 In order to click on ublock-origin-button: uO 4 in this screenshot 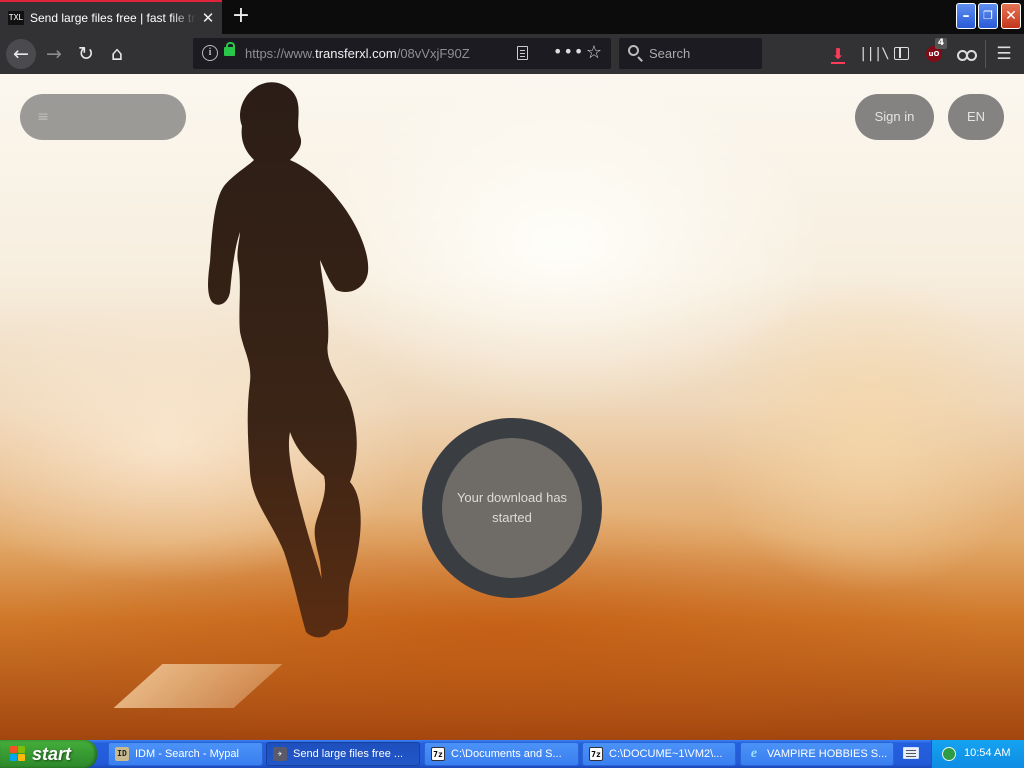, I will do `click(935, 52)`.